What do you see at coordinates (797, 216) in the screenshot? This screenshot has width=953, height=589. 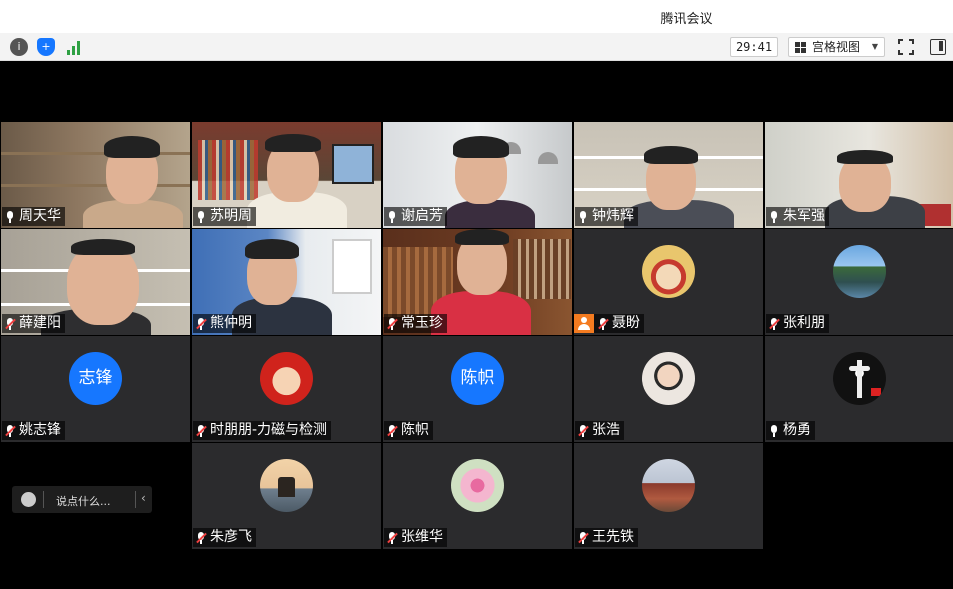 I see `participant-name: 朱军强` at bounding box center [797, 216].